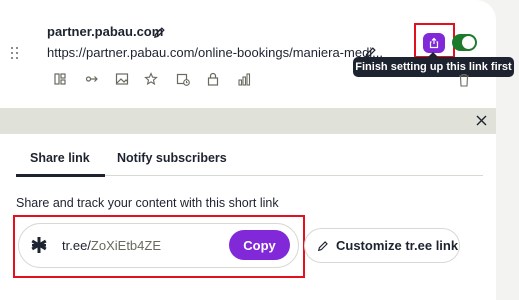 Image resolution: width=519 pixels, height=300 pixels. Describe the element at coordinates (213, 79) in the screenshot. I see `lock-icon` at that location.